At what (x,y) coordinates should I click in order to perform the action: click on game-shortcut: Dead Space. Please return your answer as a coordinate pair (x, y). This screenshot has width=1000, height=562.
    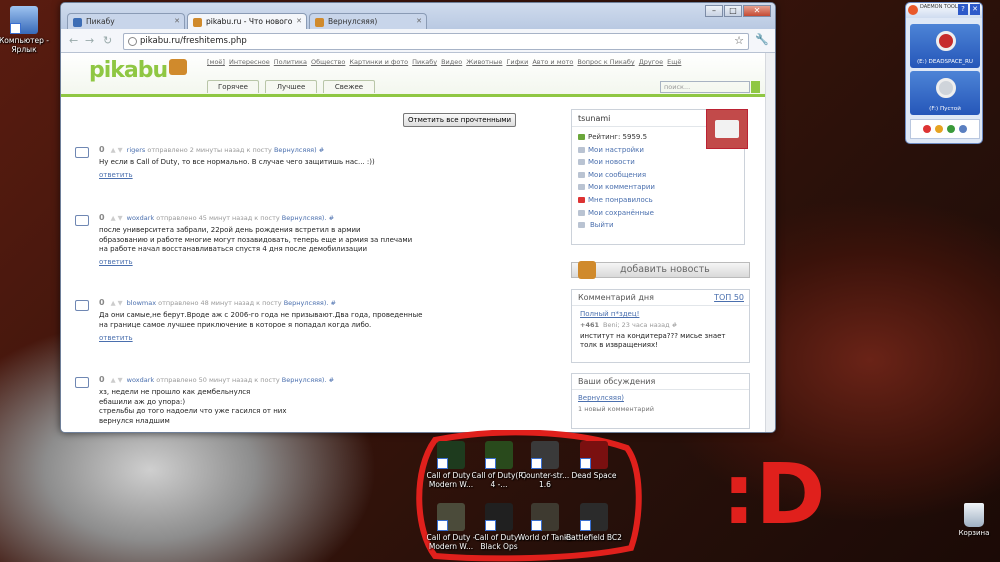
    Looking at the image, I should click on (594, 460).